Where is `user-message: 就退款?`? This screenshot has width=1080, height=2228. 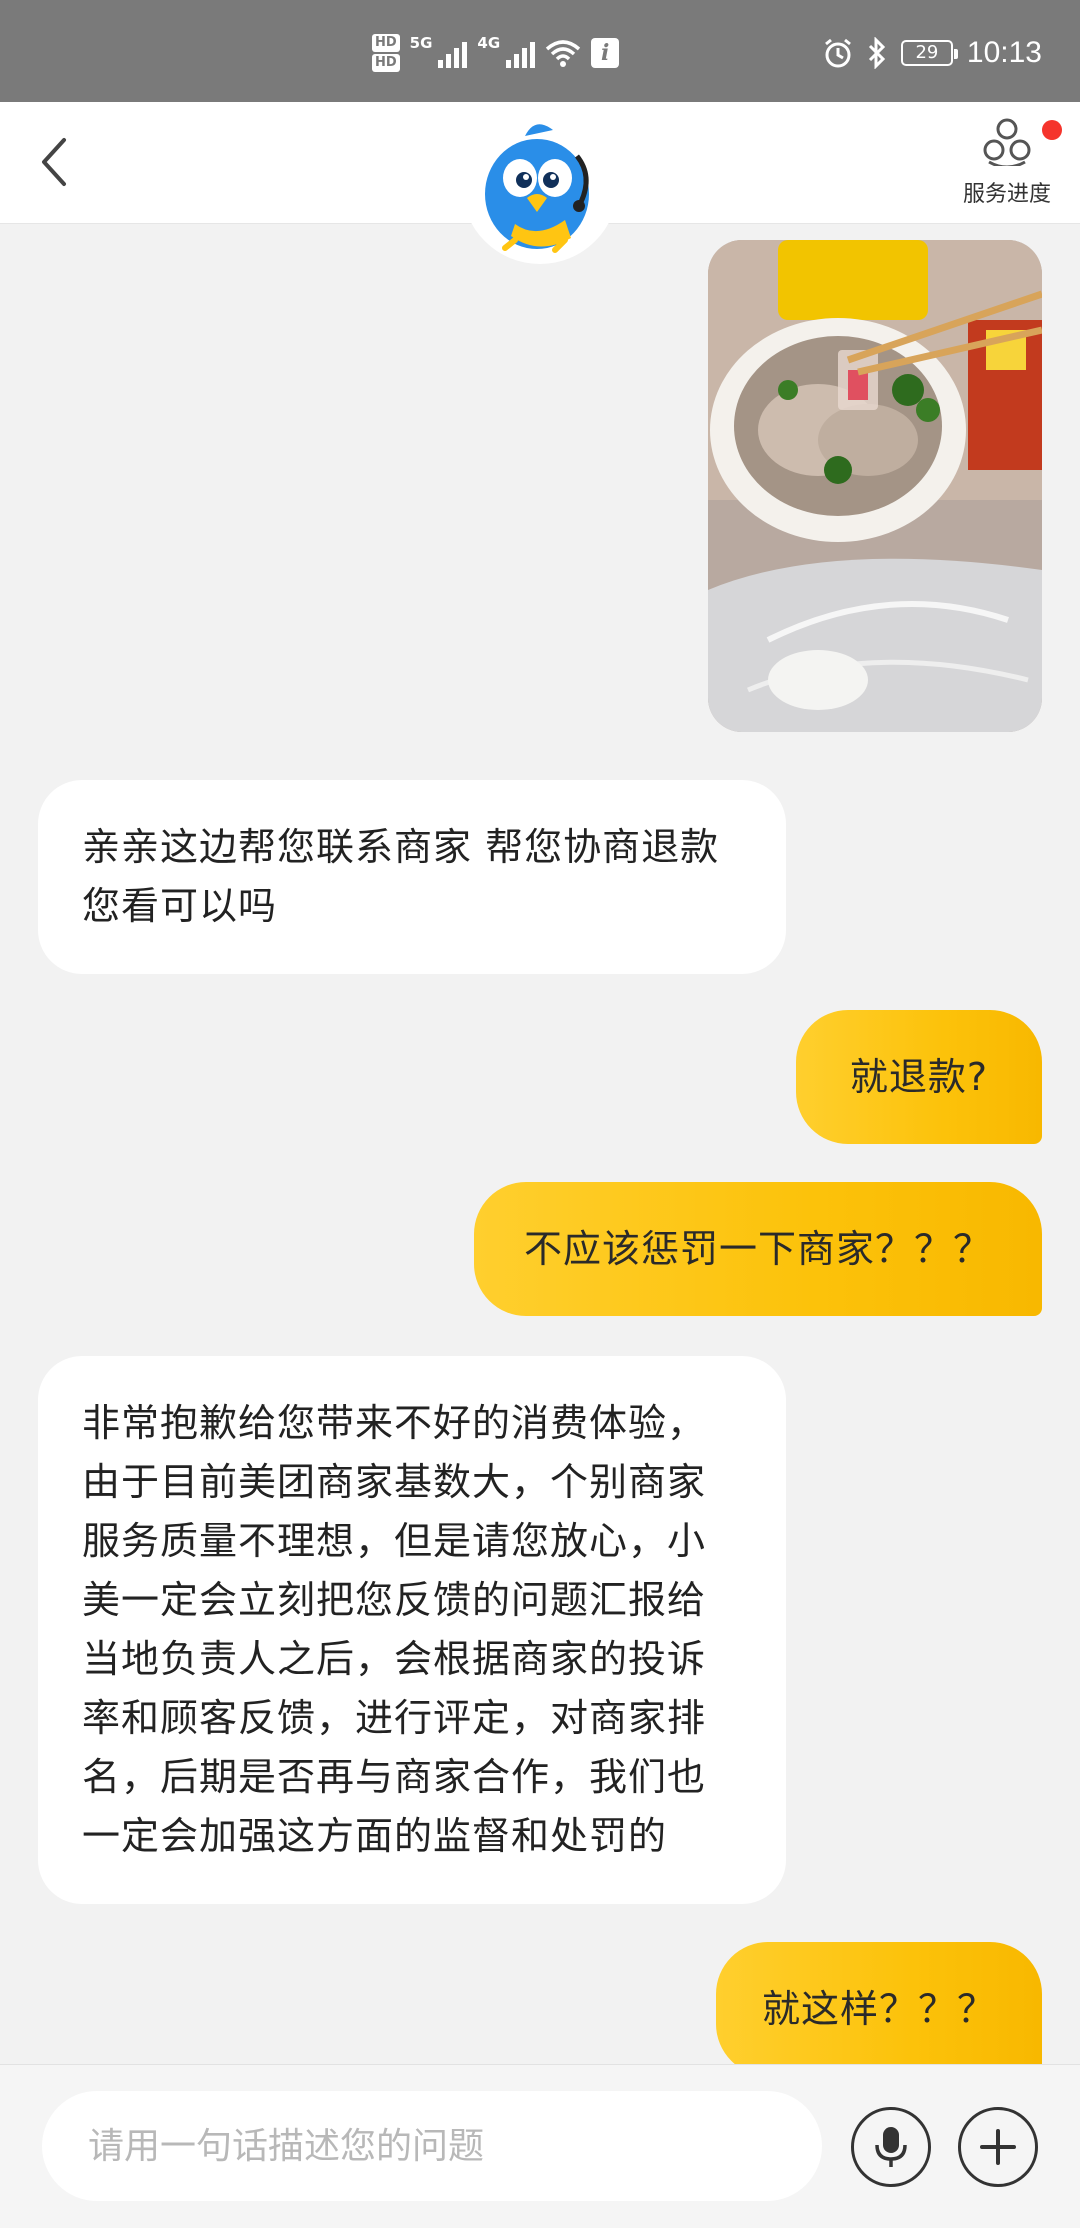 user-message: 就退款? is located at coordinates (919, 1077).